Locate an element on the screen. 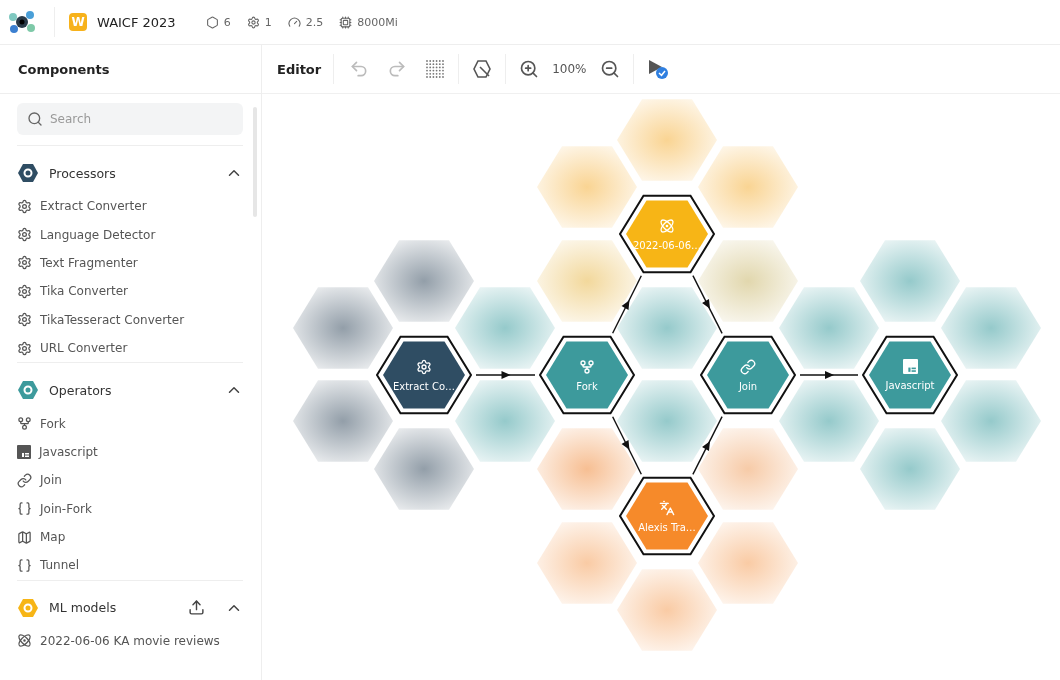 This screenshot has height=680, width=1060. component-item: Extract Converter is located at coordinates (93, 206).